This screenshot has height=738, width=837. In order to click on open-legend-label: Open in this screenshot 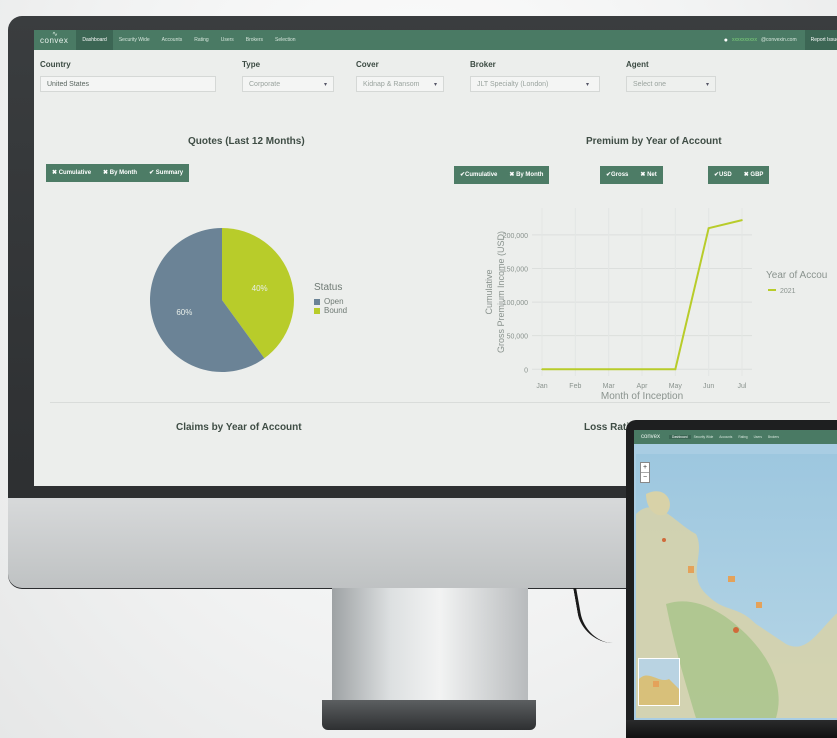, I will do `click(334, 301)`.